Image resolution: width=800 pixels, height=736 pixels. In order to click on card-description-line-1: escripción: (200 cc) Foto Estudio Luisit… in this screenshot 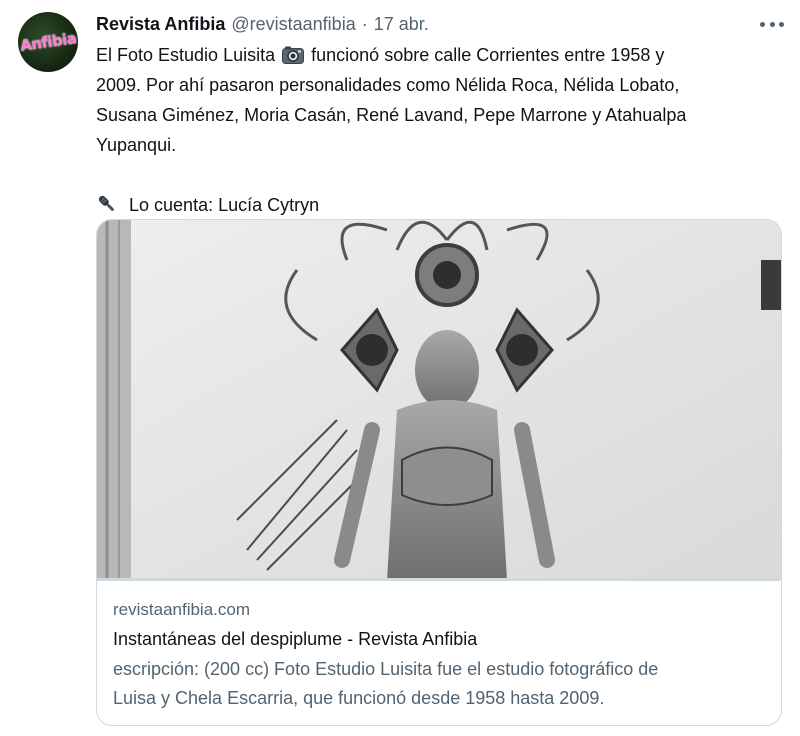, I will do `click(386, 669)`.